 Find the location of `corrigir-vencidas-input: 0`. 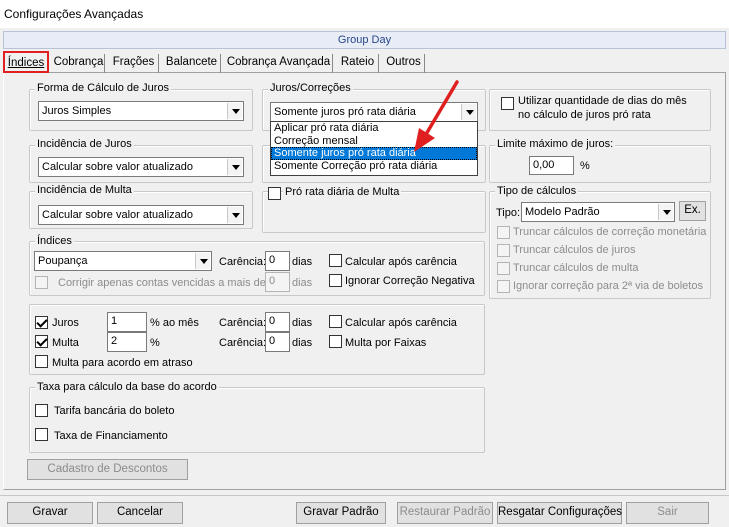

corrigir-vencidas-input: 0 is located at coordinates (277, 282).